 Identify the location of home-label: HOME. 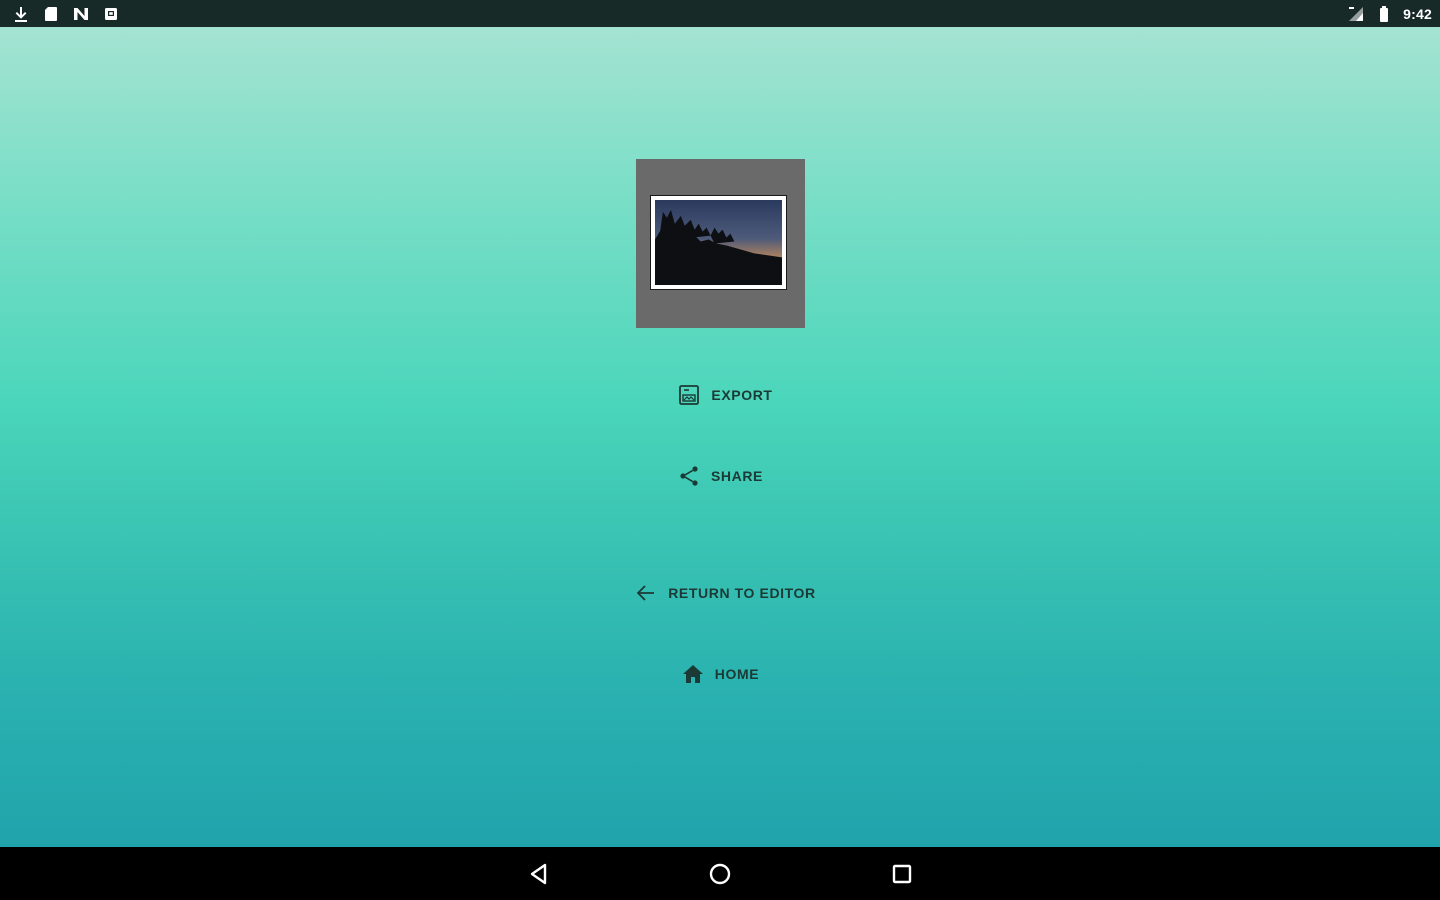
(737, 674).